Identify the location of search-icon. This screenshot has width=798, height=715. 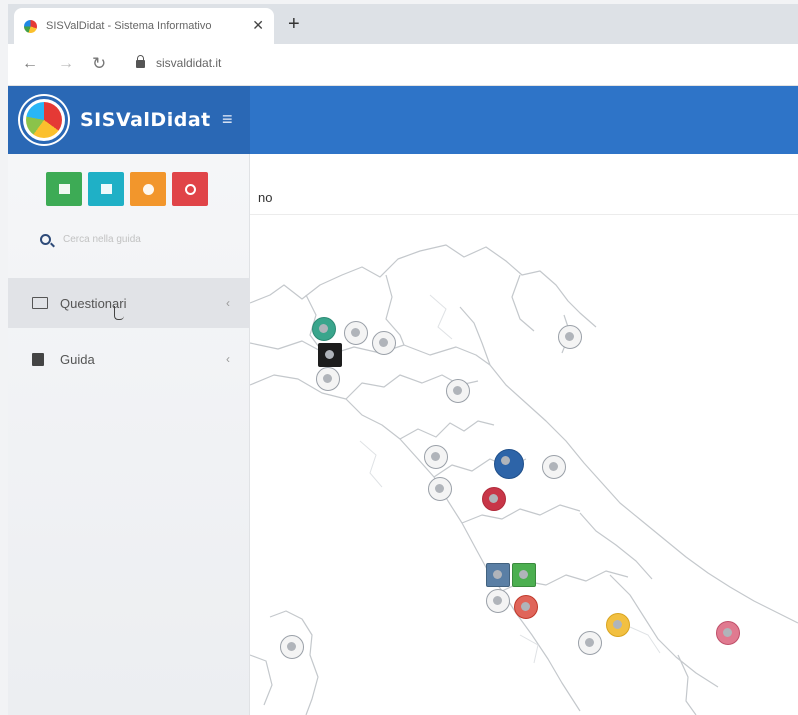
(45, 239).